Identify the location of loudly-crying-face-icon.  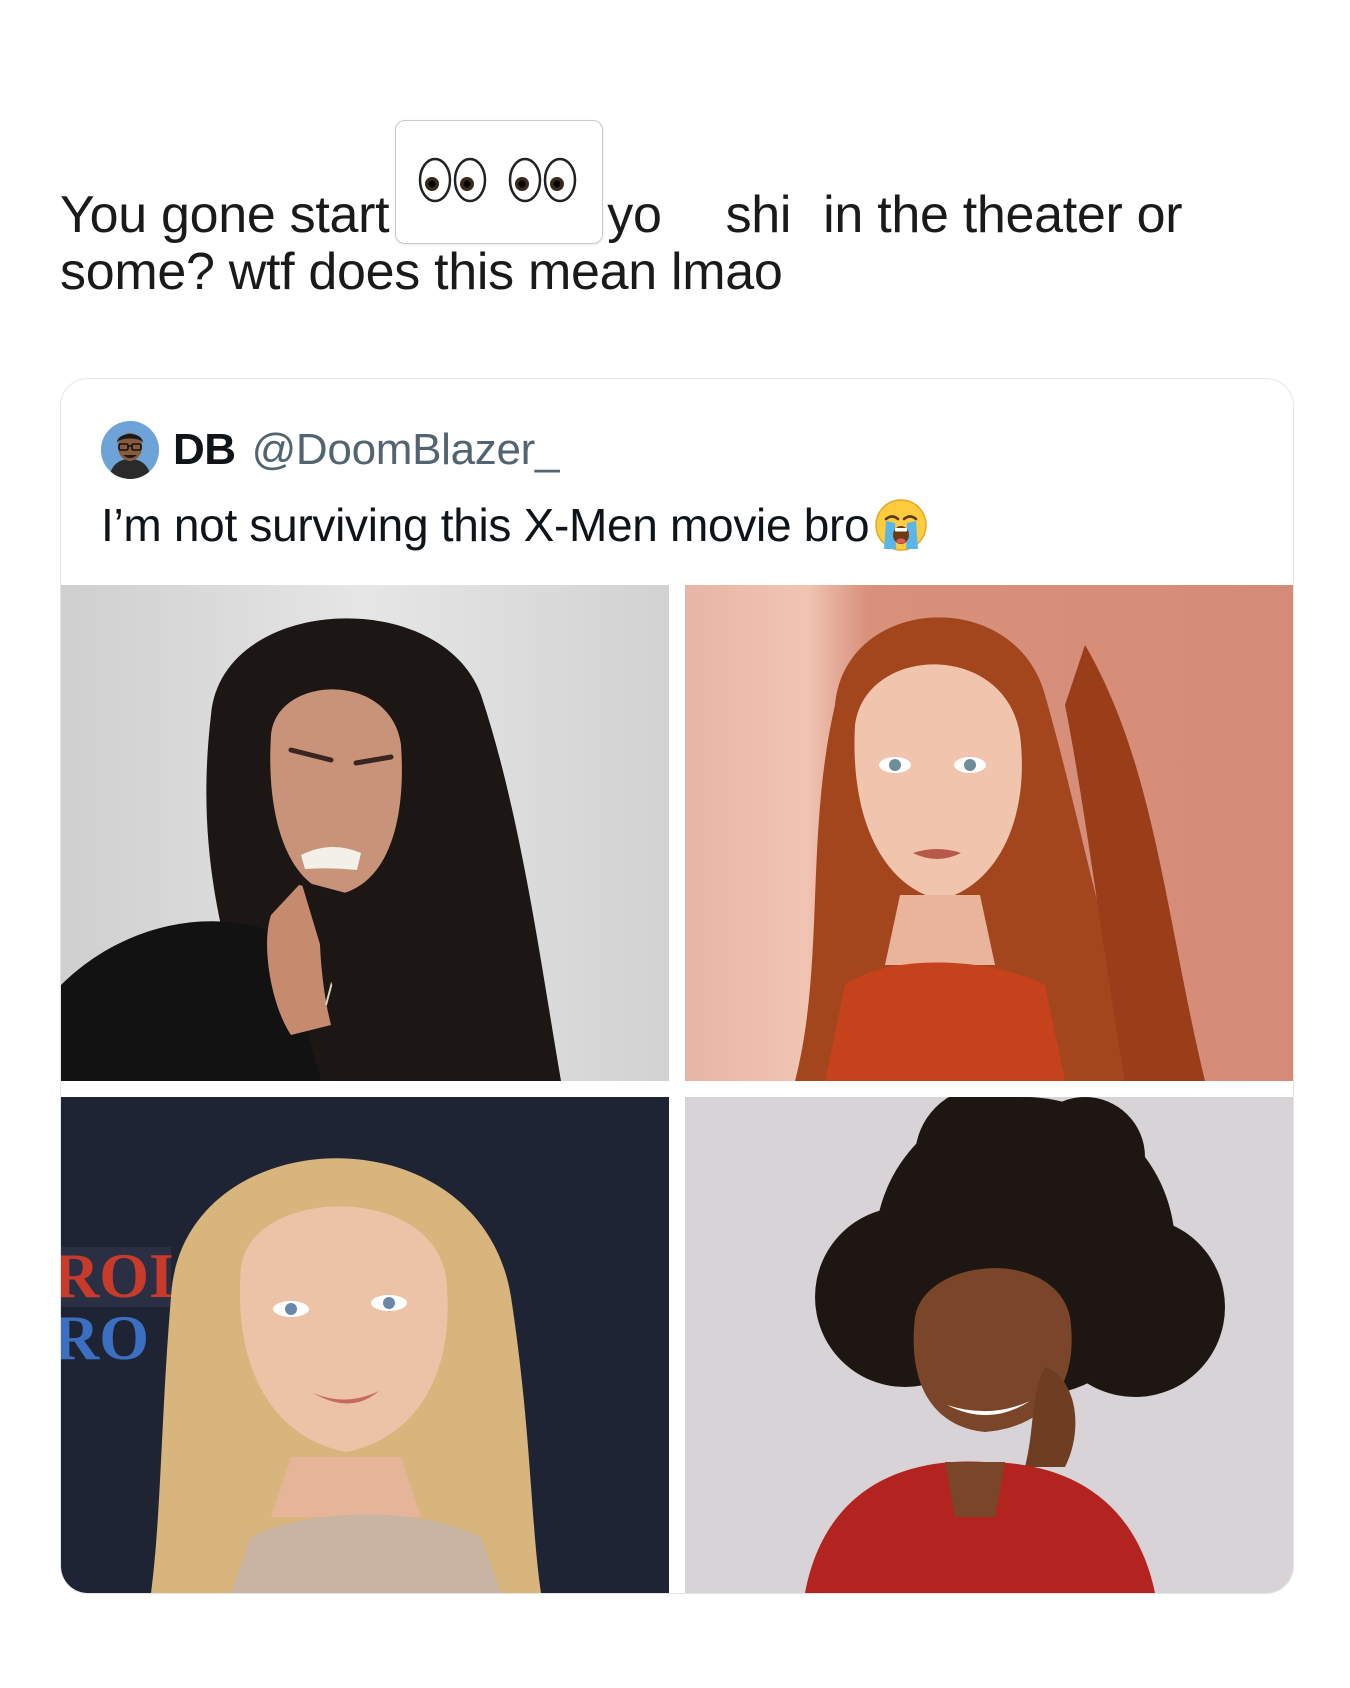
(901, 525).